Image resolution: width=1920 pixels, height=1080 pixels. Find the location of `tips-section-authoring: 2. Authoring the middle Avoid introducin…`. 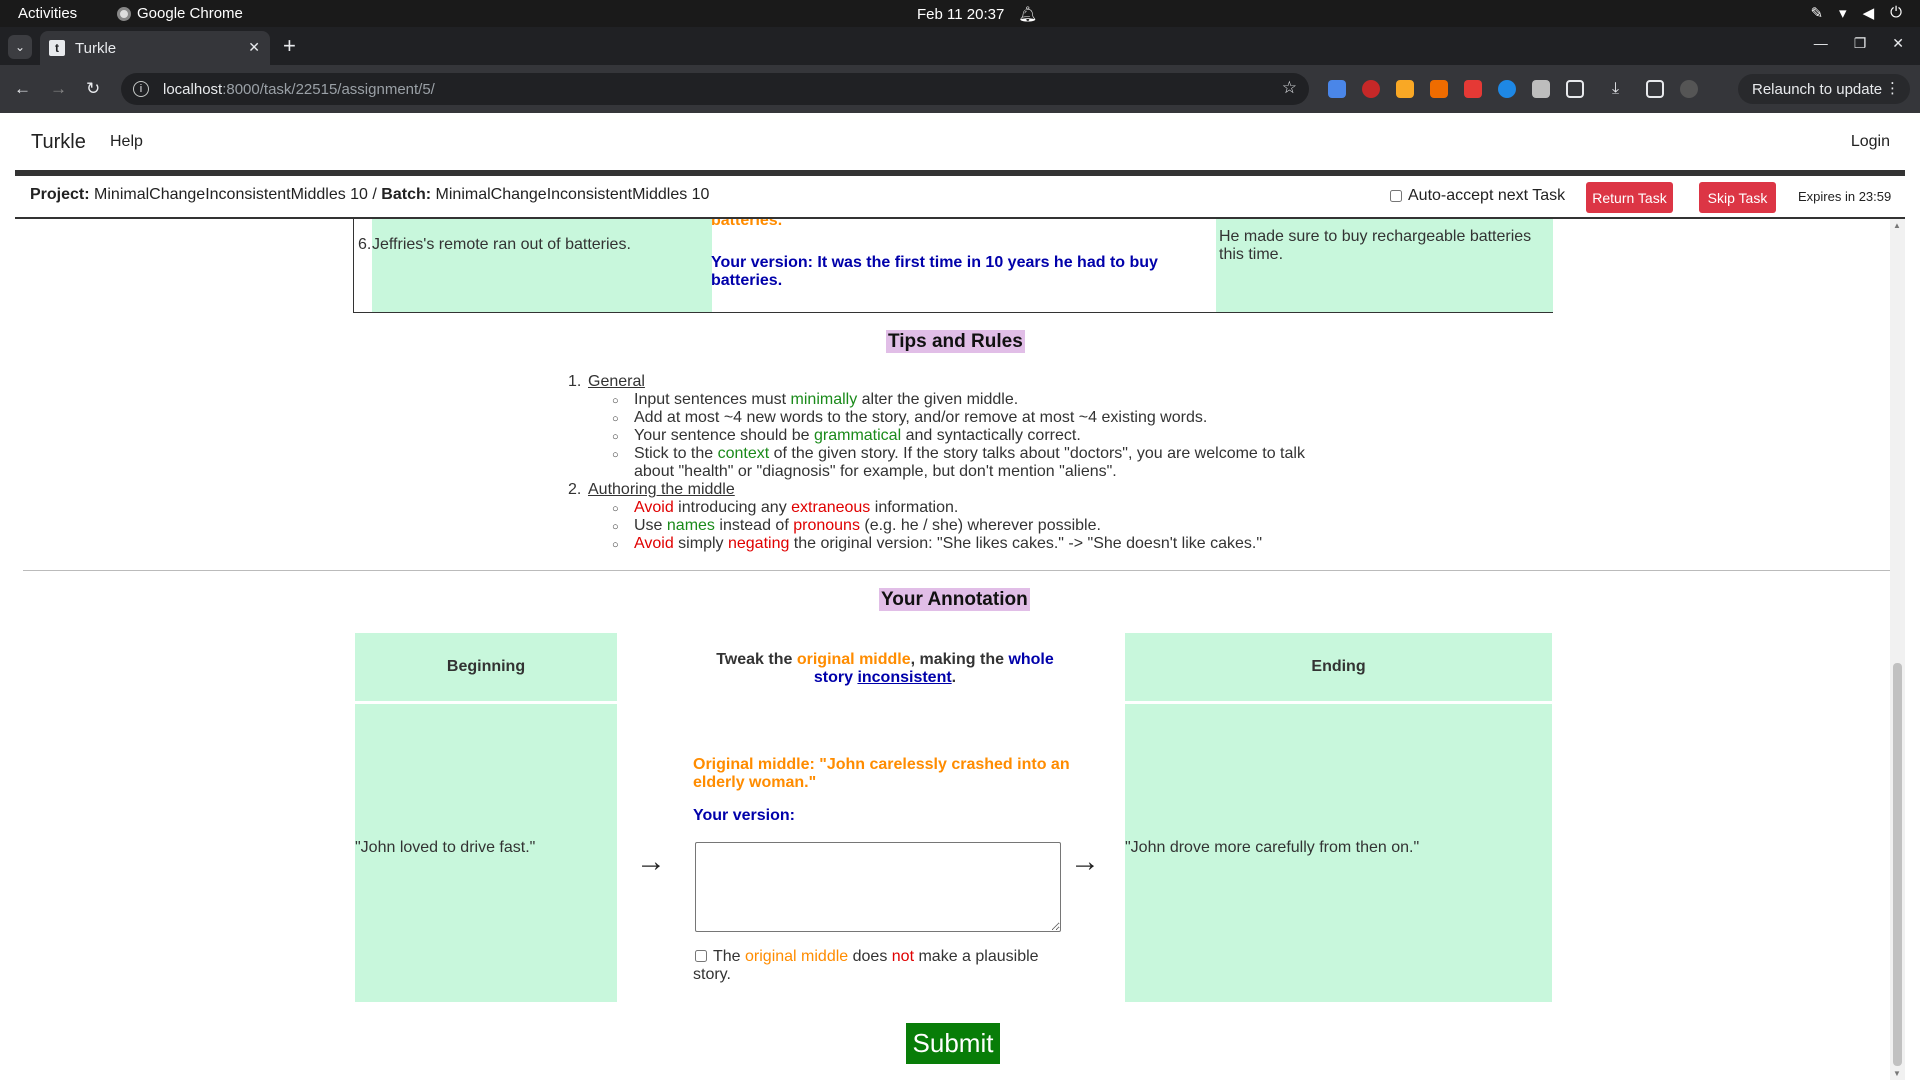

tips-section-authoring: 2. Authoring the middle Avoid introducin… is located at coordinates (968, 517).